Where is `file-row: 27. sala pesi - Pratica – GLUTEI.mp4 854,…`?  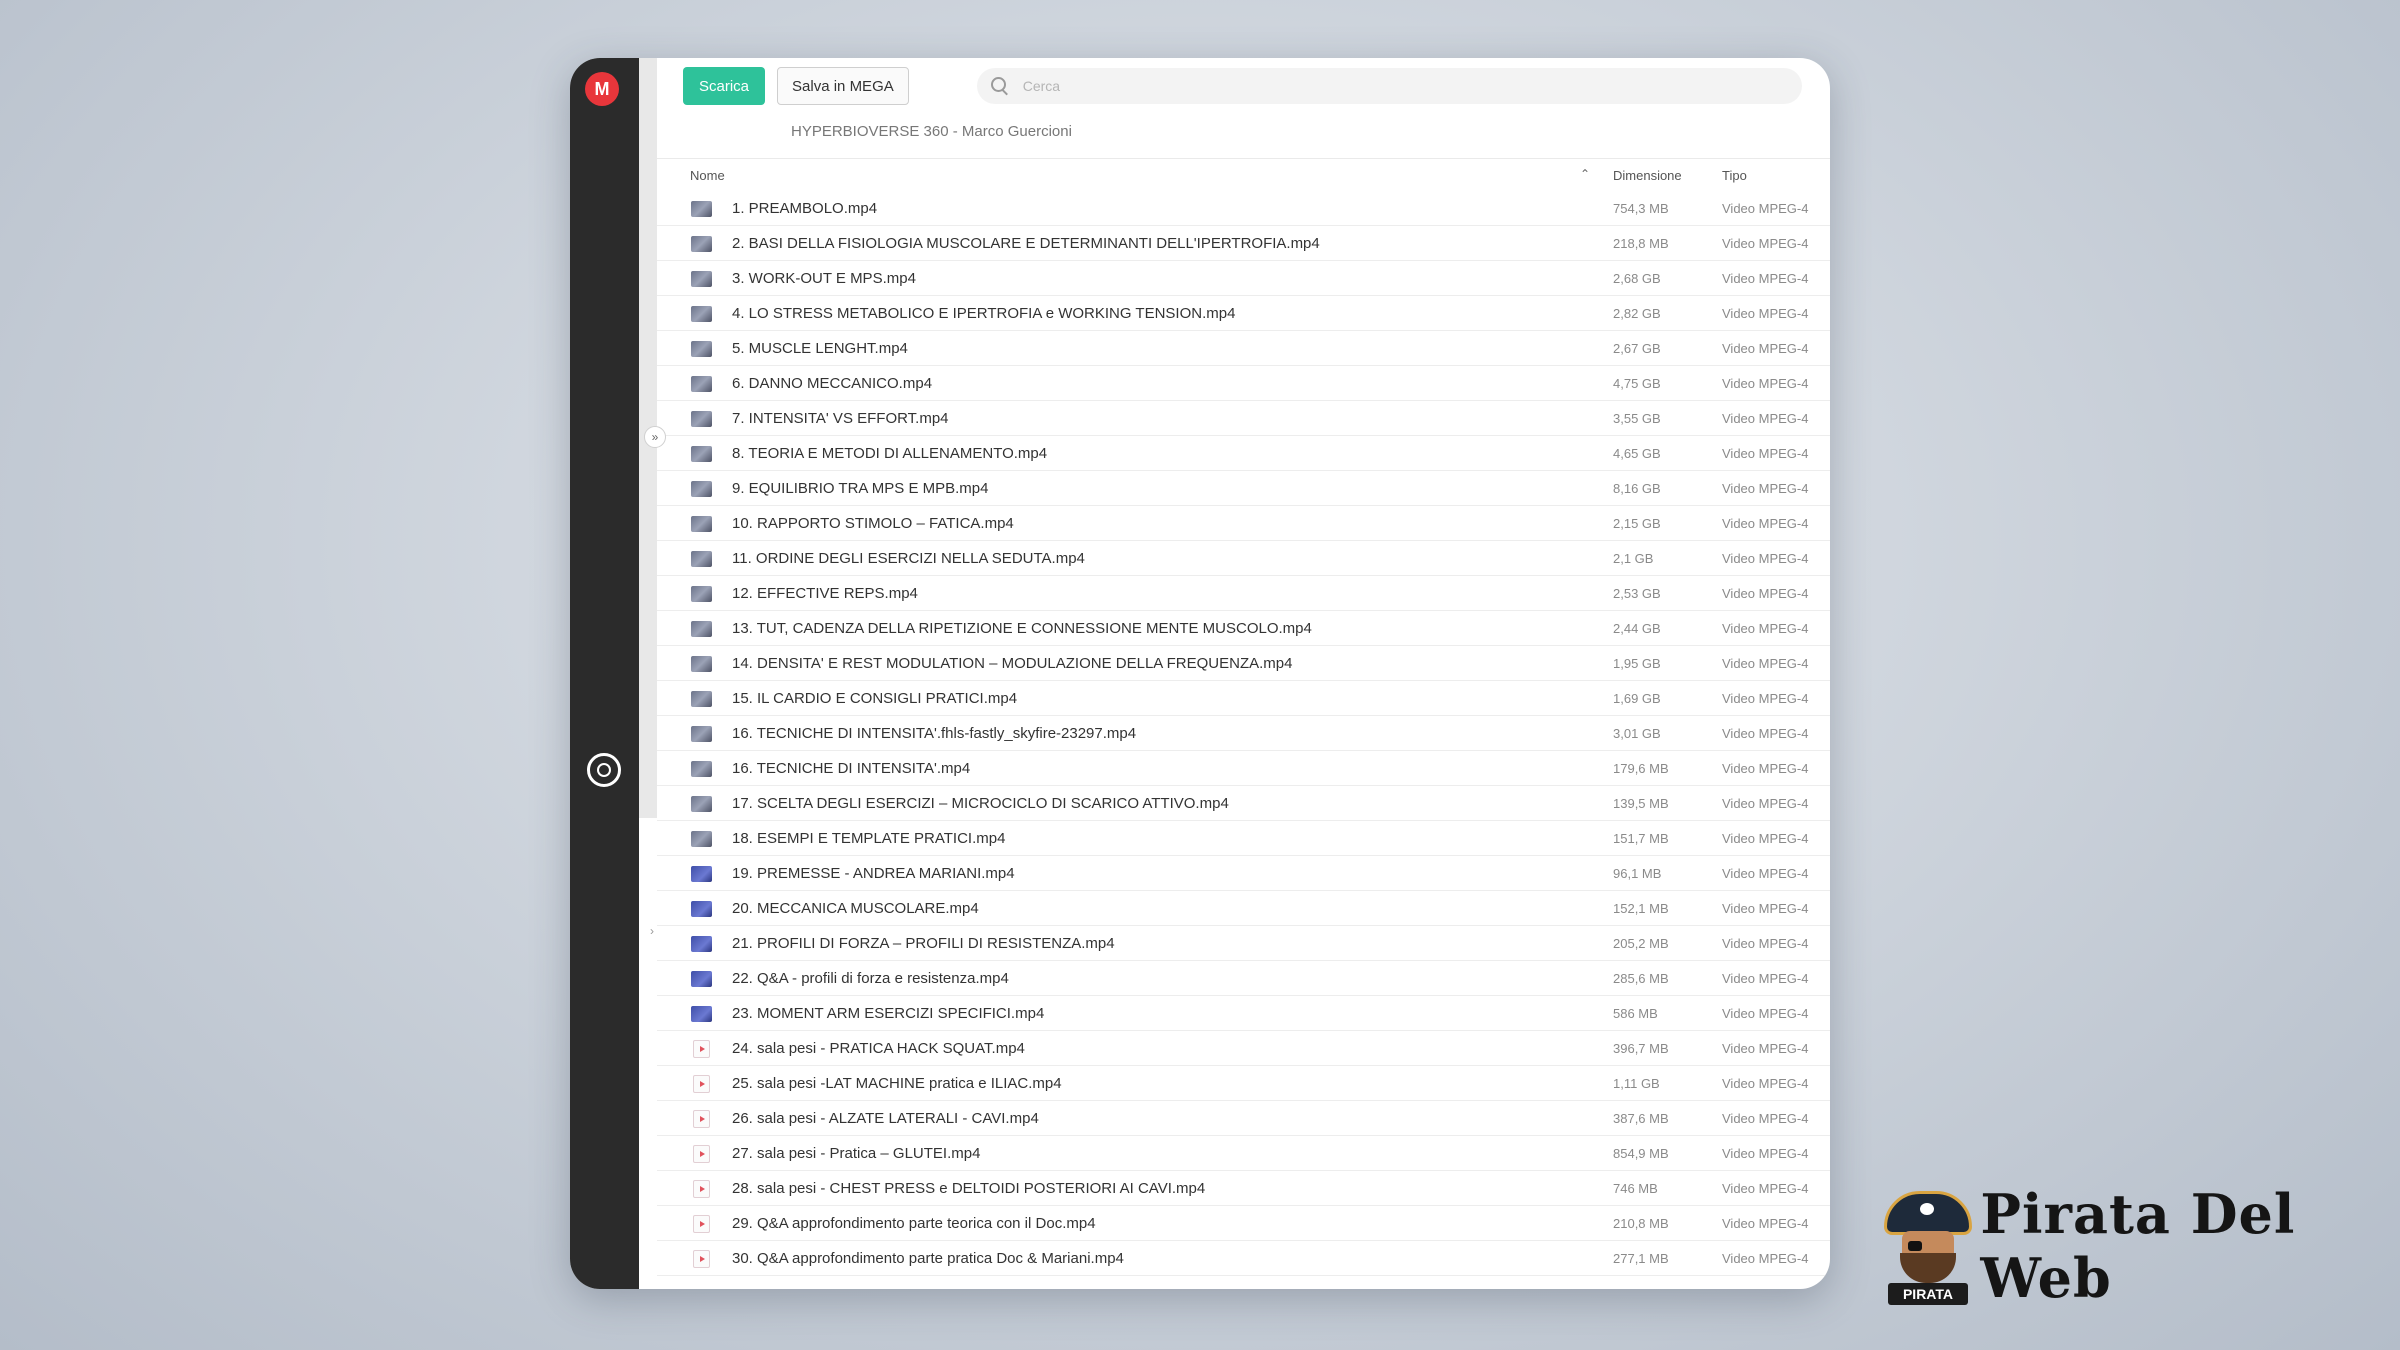 file-row: 27. sala pesi - Pratica – GLUTEI.mp4 854,… is located at coordinates (1243, 1153).